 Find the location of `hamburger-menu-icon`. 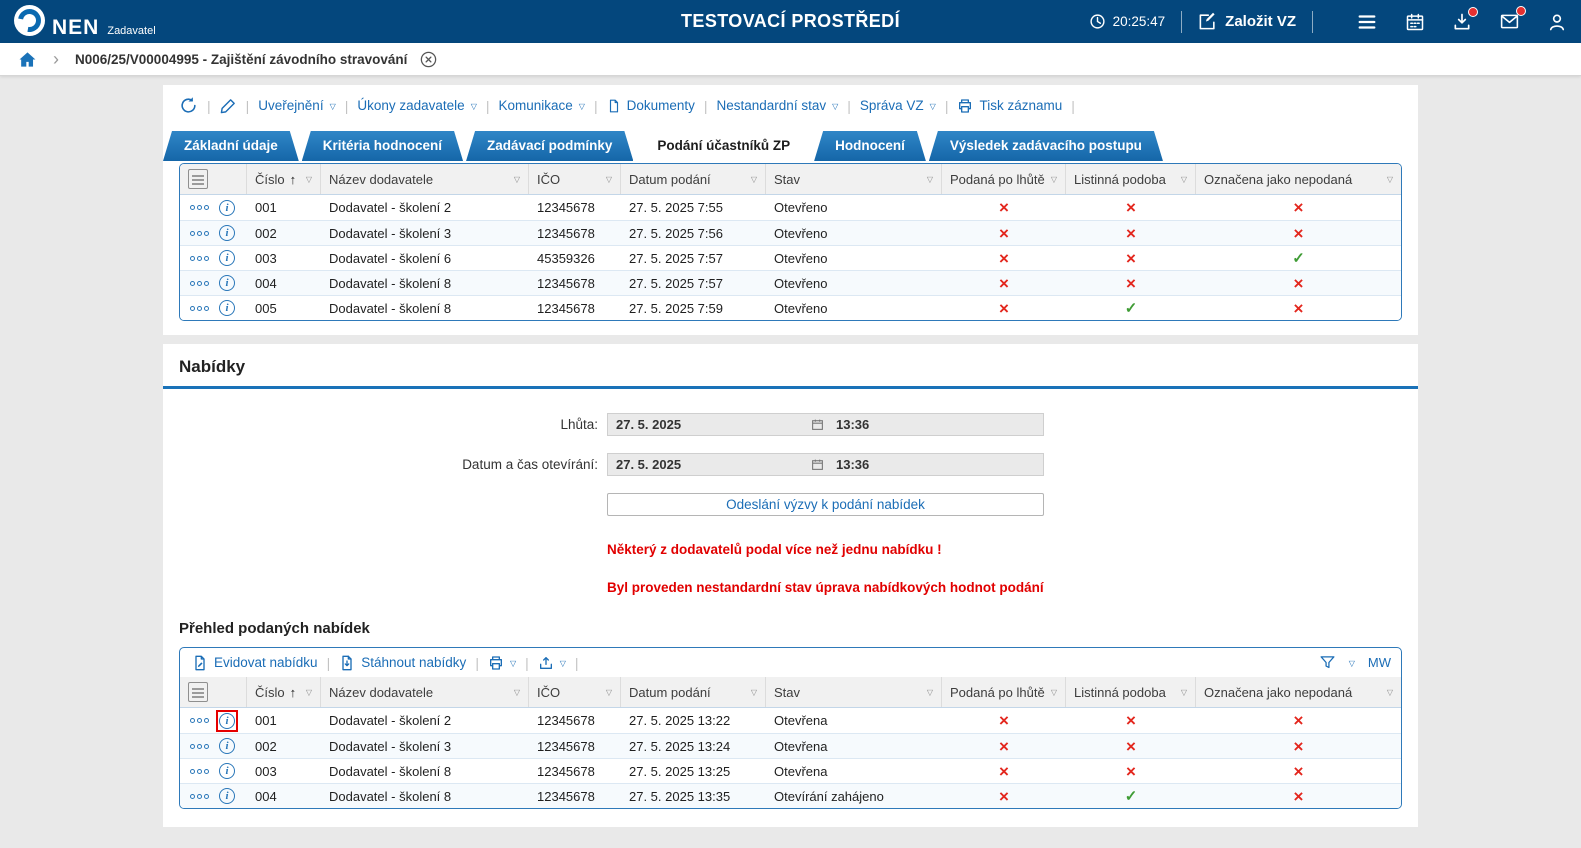

hamburger-menu-icon is located at coordinates (1367, 22).